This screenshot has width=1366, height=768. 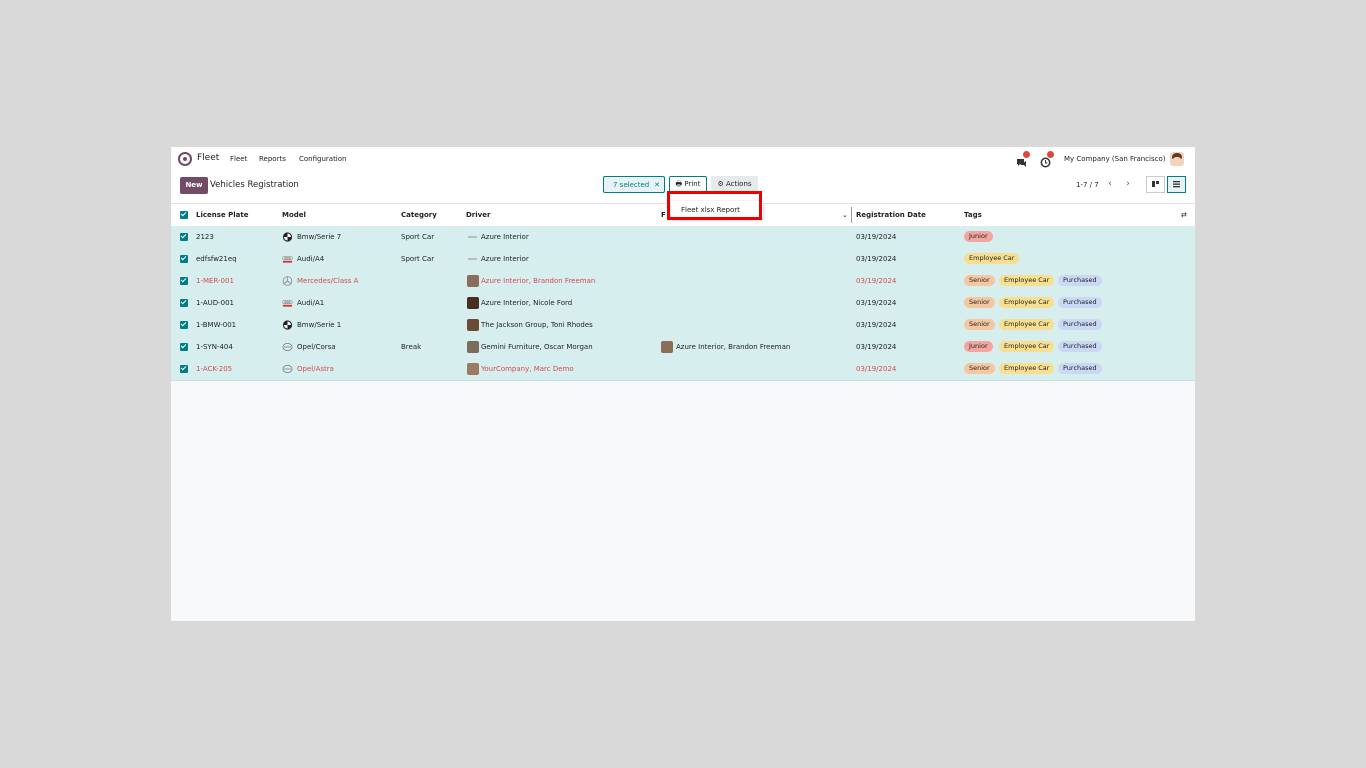 I want to click on column-resize-handle, so click(x=851, y=215).